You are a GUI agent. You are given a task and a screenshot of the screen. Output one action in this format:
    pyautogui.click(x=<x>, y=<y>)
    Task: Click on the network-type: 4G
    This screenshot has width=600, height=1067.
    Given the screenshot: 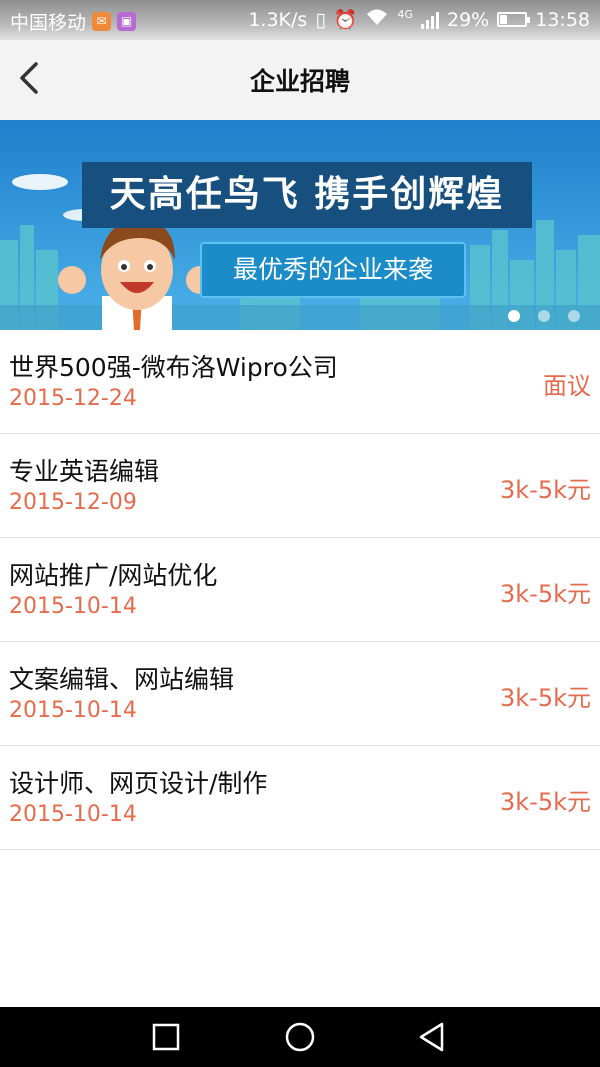 What is the action you would take?
    pyautogui.click(x=405, y=14)
    